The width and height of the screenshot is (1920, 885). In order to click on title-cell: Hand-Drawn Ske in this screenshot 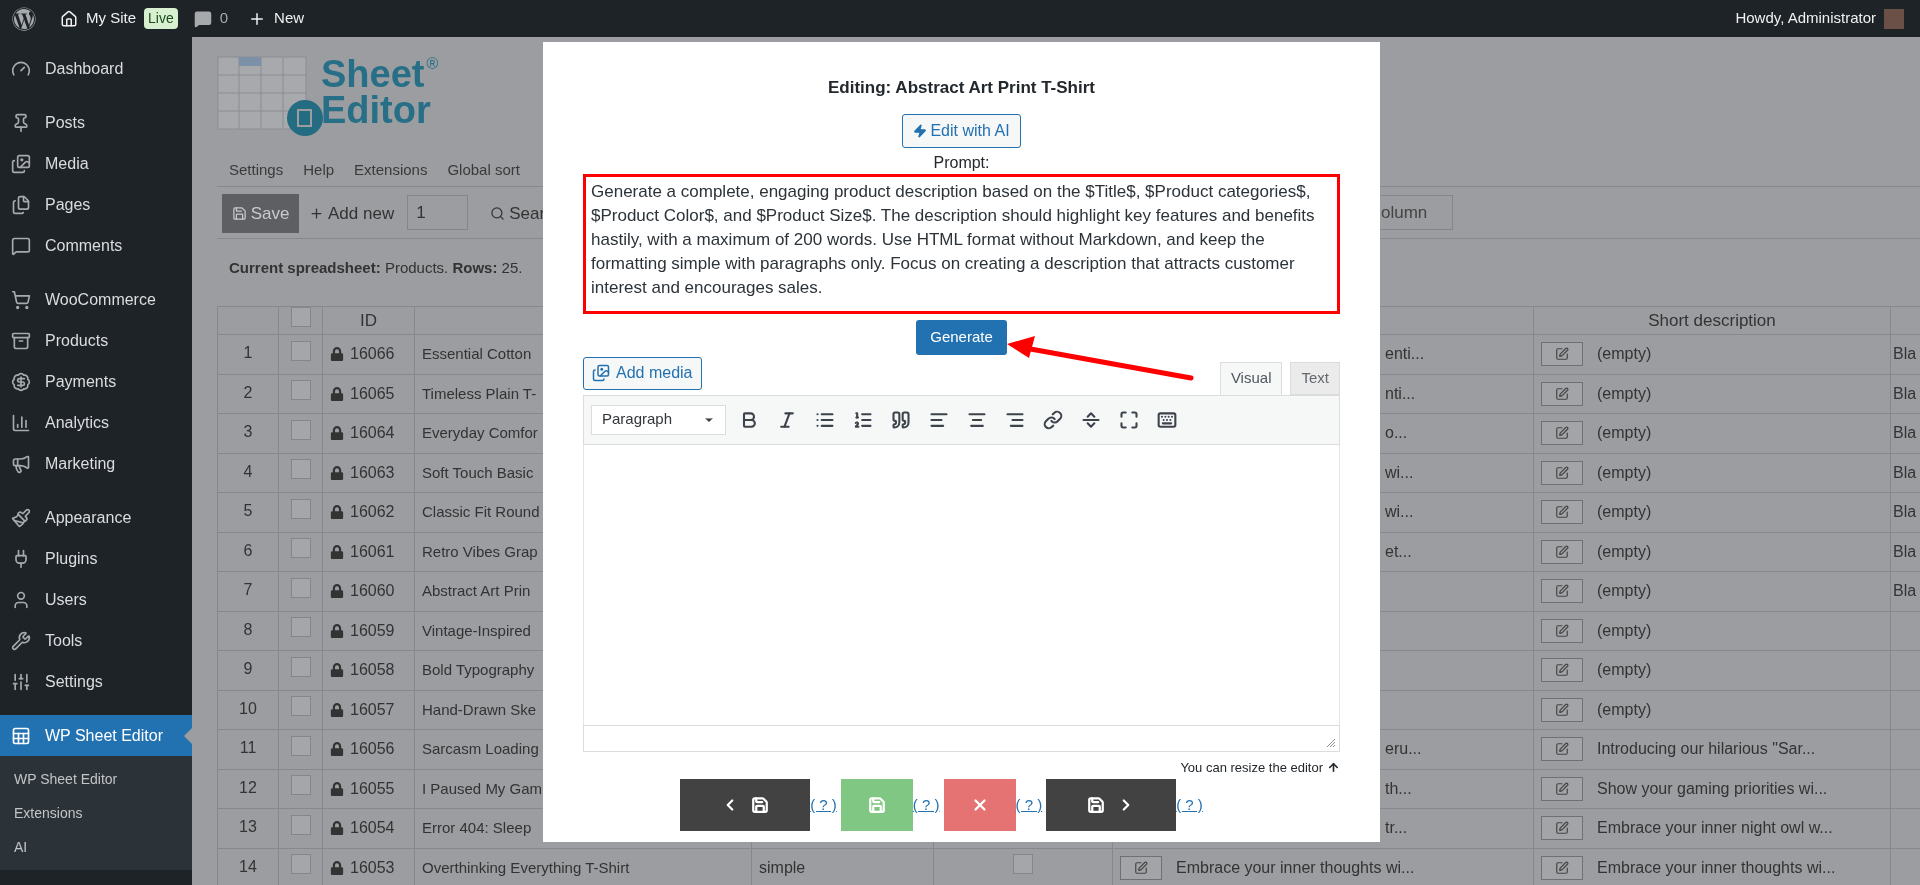, I will do `click(479, 709)`.